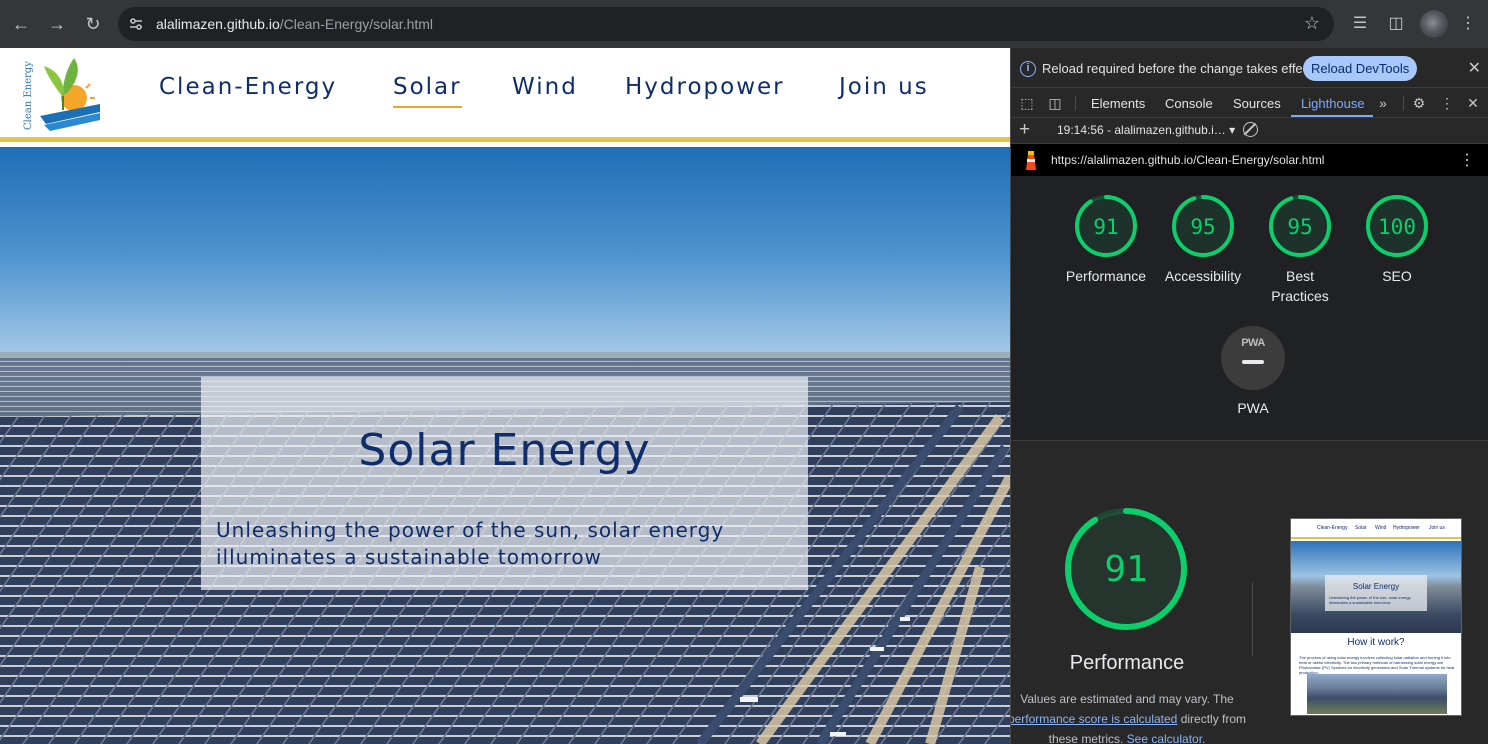  I want to click on featured-score: 91, so click(1125, 569).